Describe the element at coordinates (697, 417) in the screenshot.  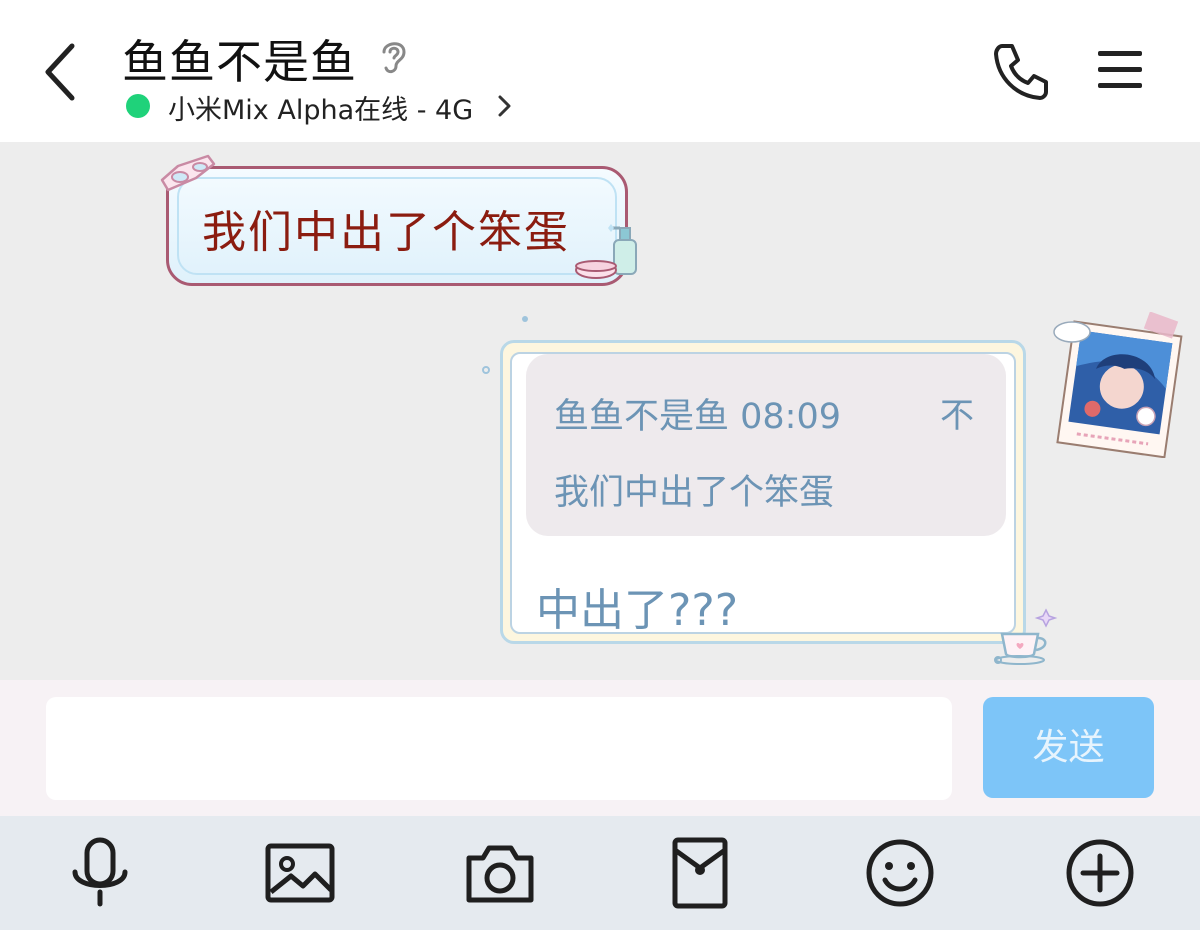
I see `quoted-message-meta: 鱼鱼不是鱼 08:09` at that location.